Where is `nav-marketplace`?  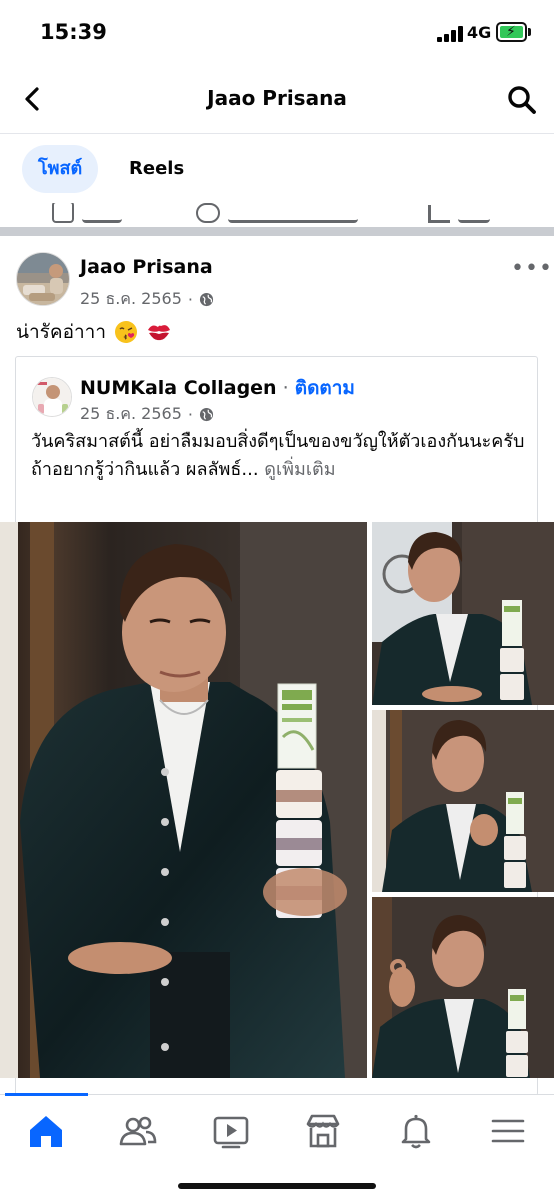
nav-marketplace is located at coordinates (323, 1131).